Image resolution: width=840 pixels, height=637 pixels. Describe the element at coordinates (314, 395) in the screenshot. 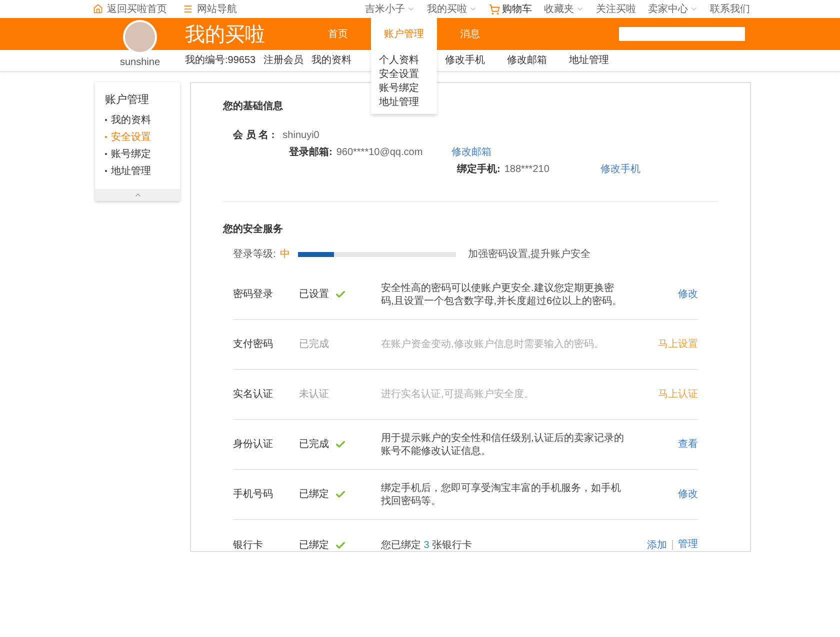

I see `service-status: 未认证` at that location.